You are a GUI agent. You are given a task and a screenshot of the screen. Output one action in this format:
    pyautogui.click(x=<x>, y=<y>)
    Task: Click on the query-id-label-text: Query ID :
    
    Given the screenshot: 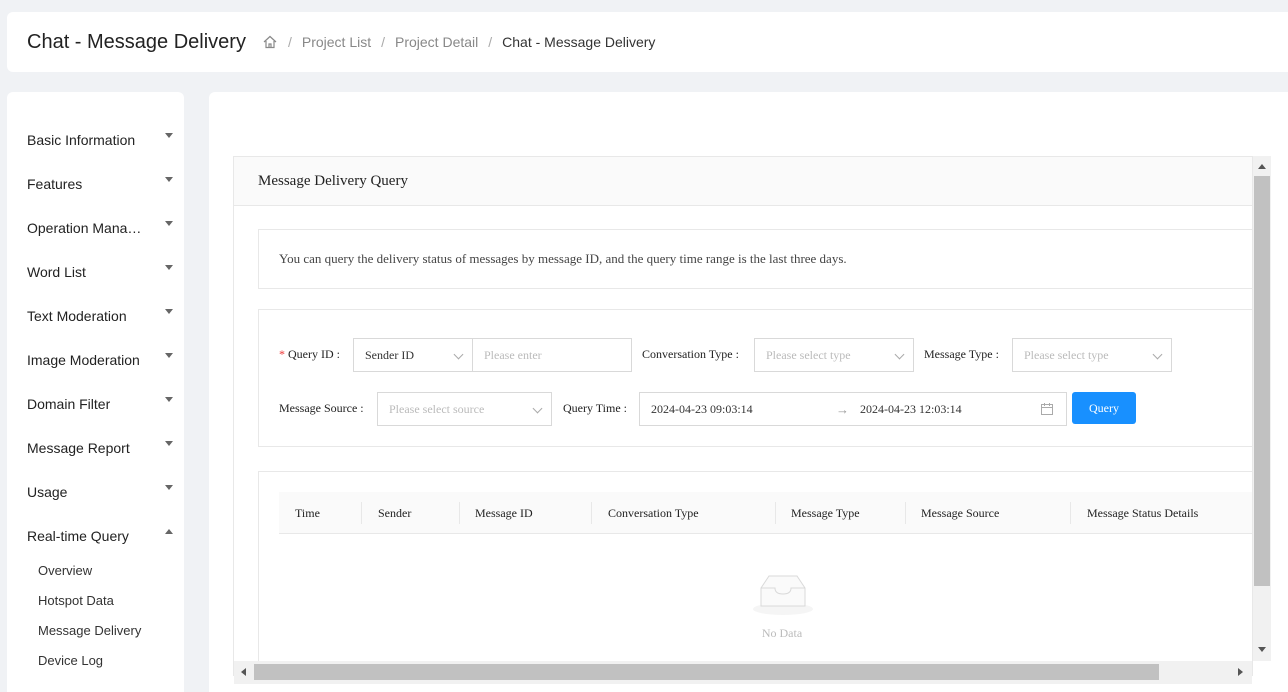 What is the action you would take?
    pyautogui.click(x=314, y=354)
    